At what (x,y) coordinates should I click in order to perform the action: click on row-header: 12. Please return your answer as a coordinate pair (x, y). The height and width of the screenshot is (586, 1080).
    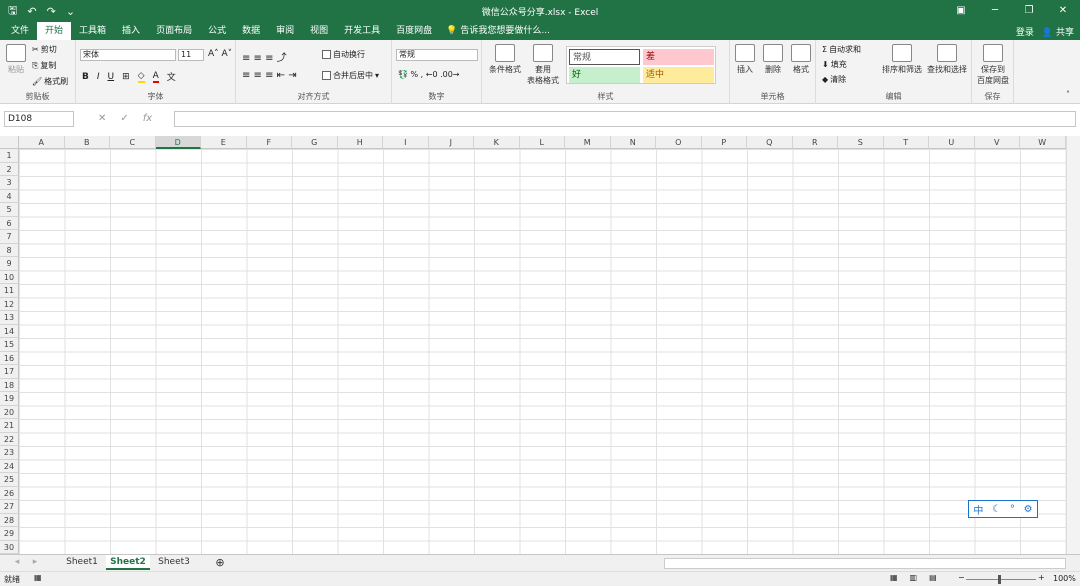
    Looking at the image, I should click on (9, 304).